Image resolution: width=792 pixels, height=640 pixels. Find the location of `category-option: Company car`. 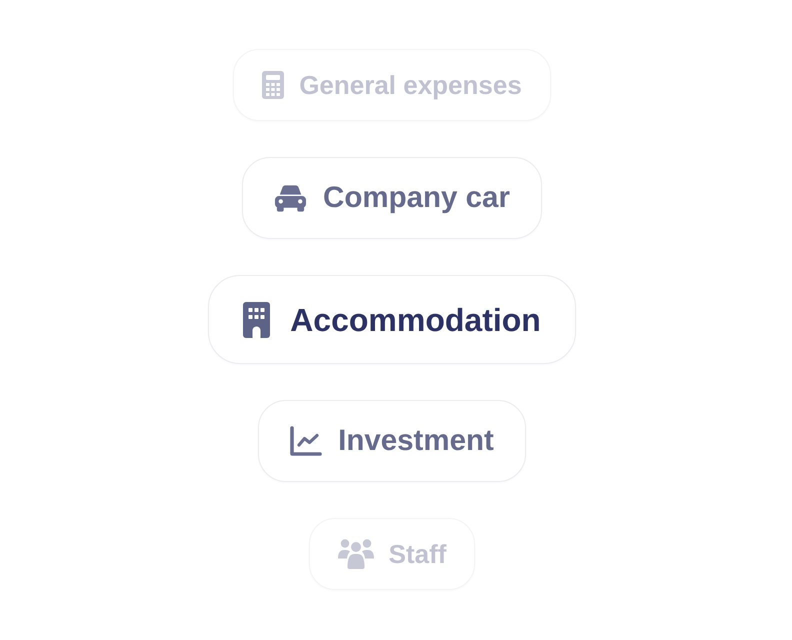

category-option: Company car is located at coordinates (392, 198).